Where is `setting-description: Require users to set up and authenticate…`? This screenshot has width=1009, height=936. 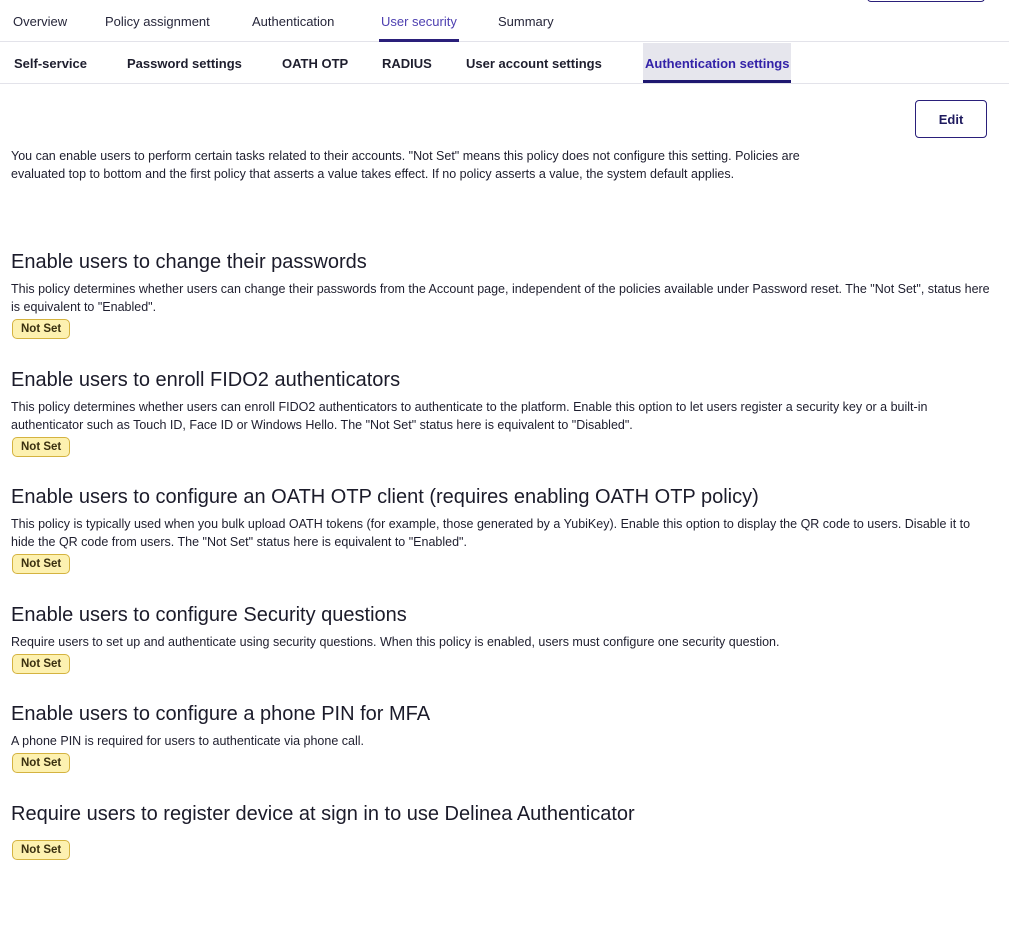
setting-description: Require users to set up and authenticate… is located at coordinates (395, 642).